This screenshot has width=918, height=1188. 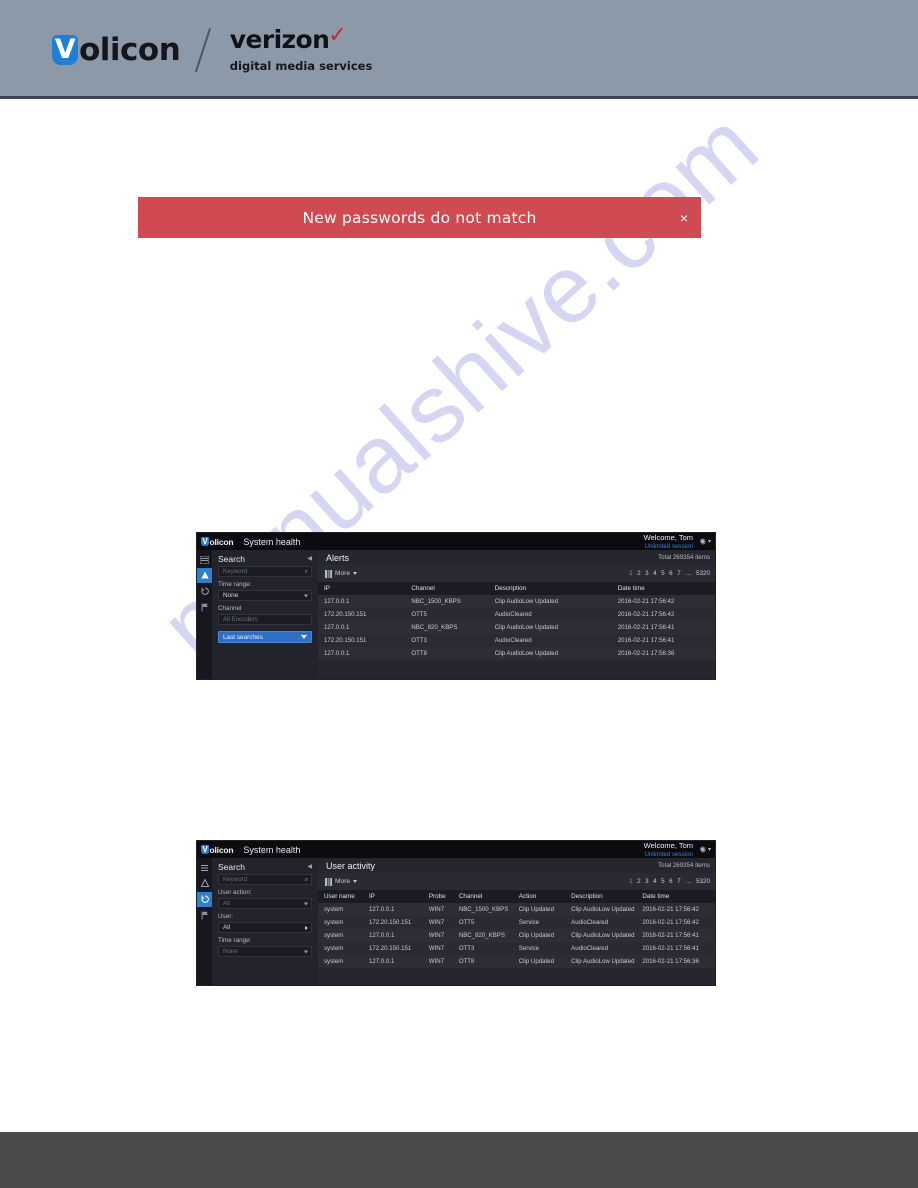 I want to click on user-dropdown: All, so click(x=265, y=927).